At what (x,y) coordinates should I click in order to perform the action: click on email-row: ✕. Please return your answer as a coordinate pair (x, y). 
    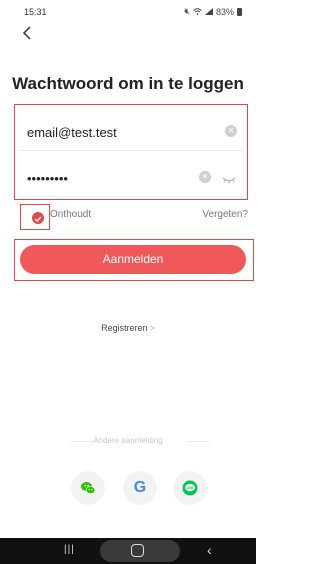
    Looking at the image, I should click on (131, 131).